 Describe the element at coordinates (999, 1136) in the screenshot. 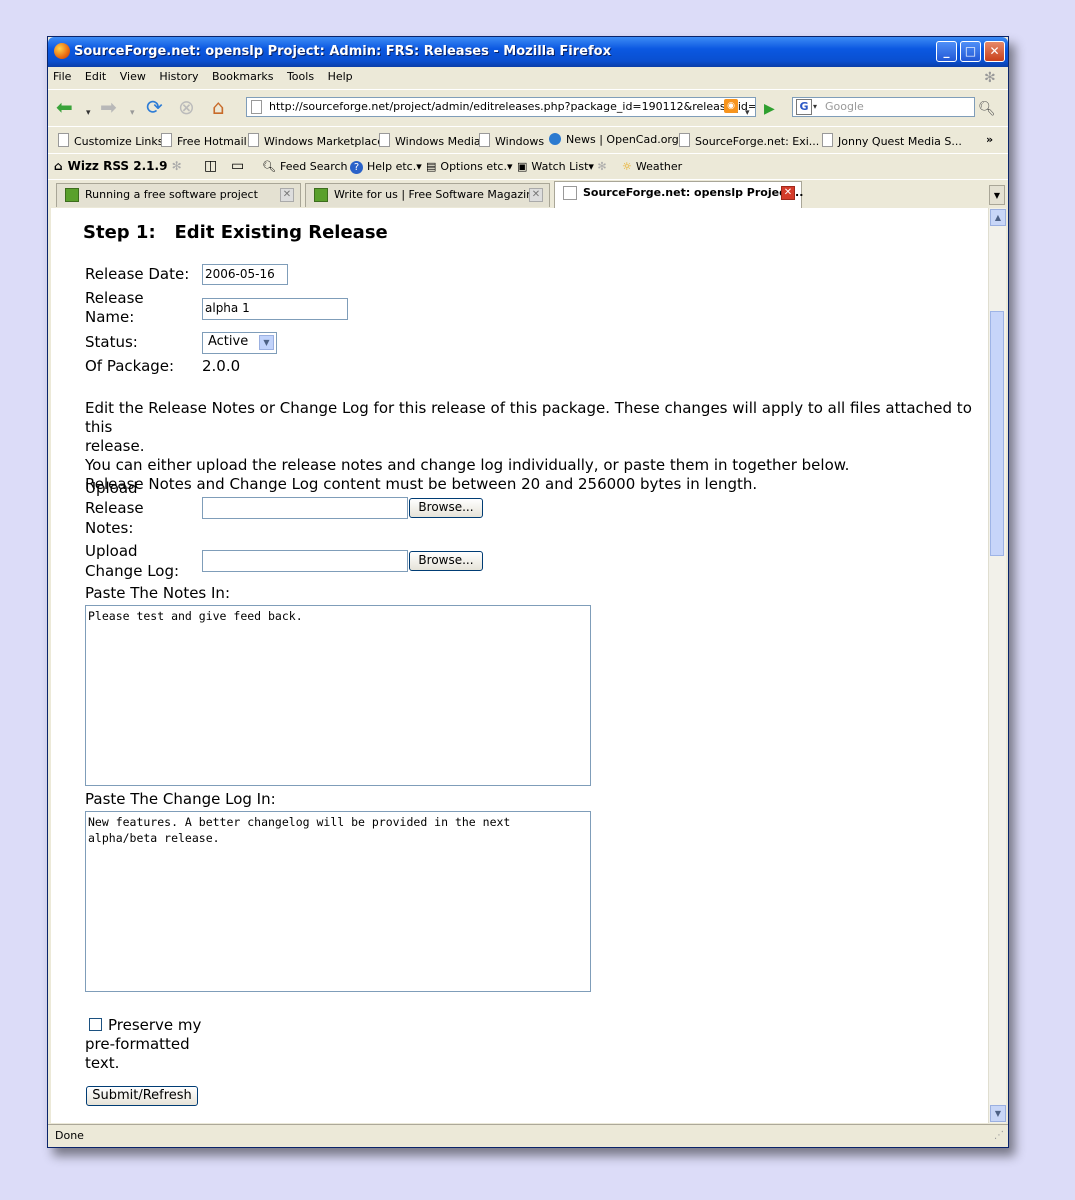

I see `resize-grip-icon: ⋰` at that location.